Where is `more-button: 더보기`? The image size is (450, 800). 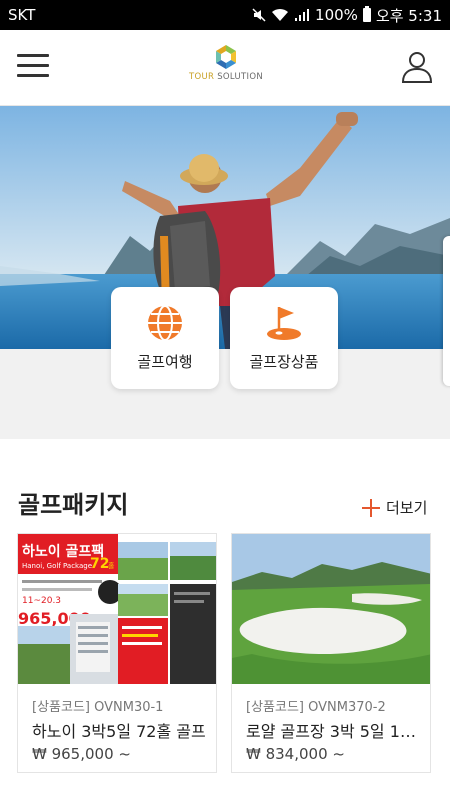 more-button: 더보기 is located at coordinates (394, 507).